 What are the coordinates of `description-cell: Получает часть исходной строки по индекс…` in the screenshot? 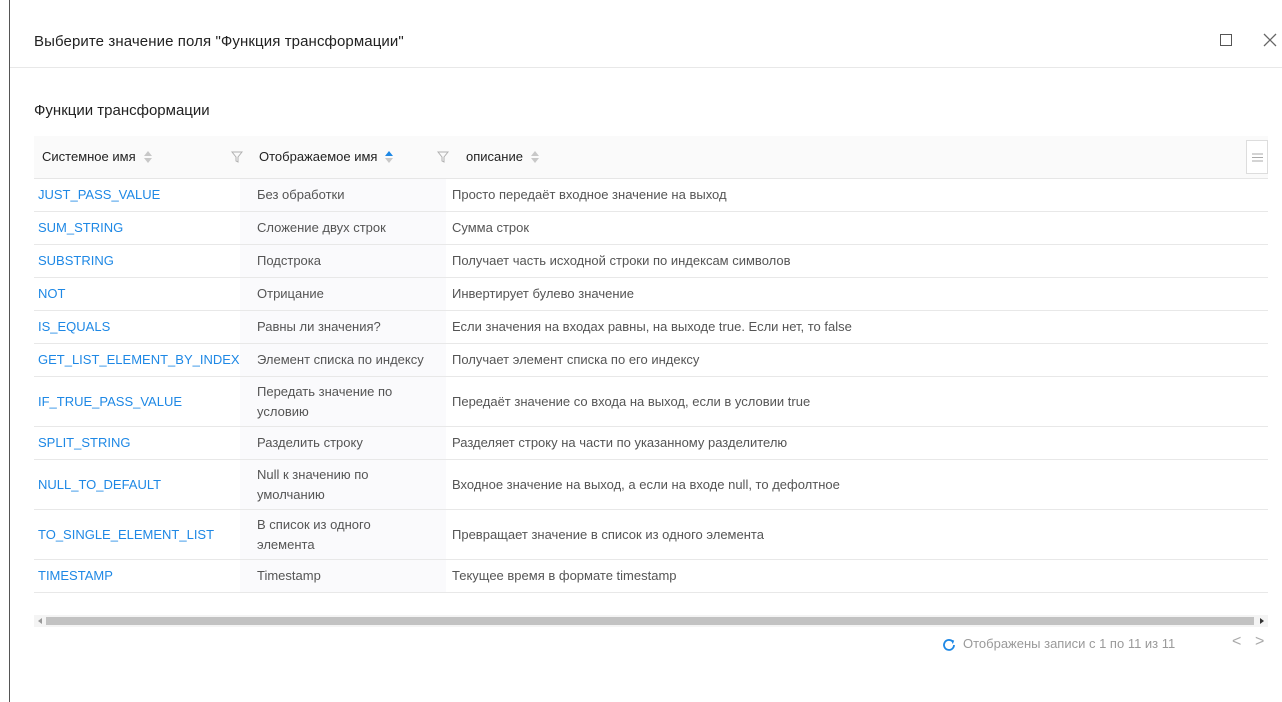 It's located at (621, 260).